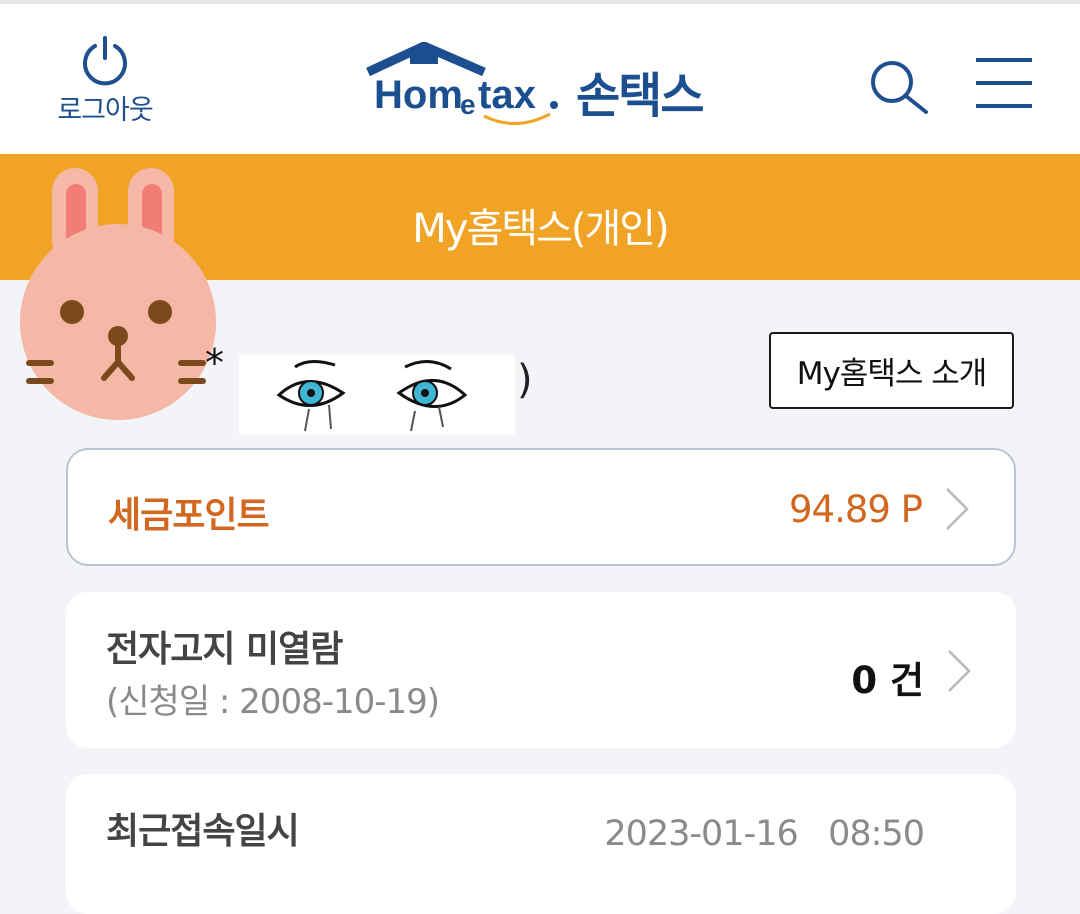 This screenshot has width=1080, height=914. I want to click on my-hometax-intro-button: My홈택스 소개, so click(891, 370).